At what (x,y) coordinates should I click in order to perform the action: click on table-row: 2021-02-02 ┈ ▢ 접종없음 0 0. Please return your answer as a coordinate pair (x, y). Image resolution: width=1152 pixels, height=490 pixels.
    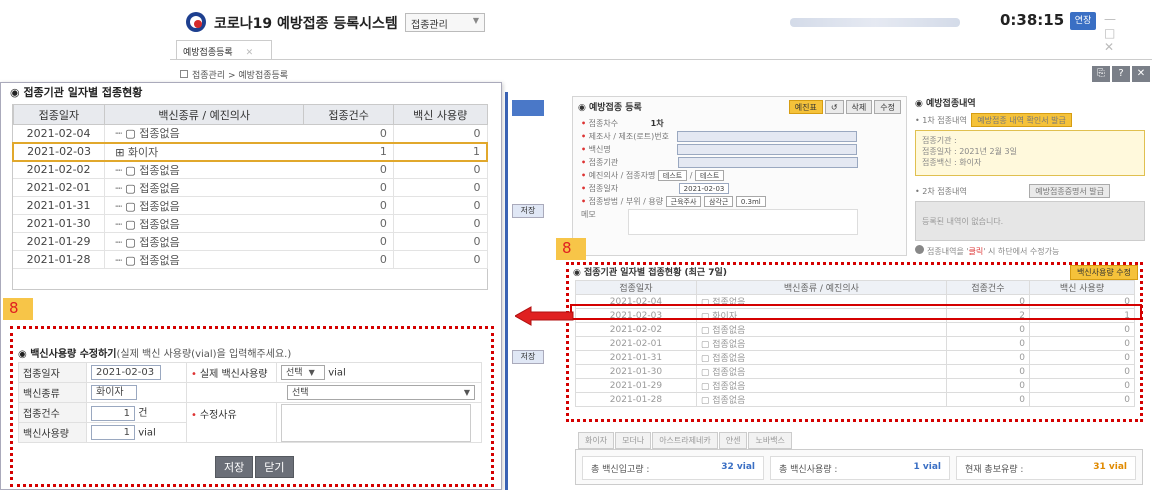
    Looking at the image, I should click on (250, 169).